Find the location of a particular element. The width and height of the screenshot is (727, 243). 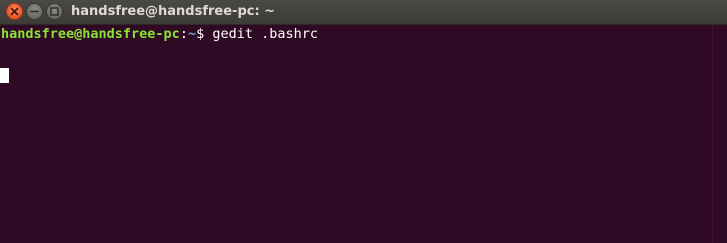

titlebar: handsfree@handsfree-pc: ~ is located at coordinates (363, 12).